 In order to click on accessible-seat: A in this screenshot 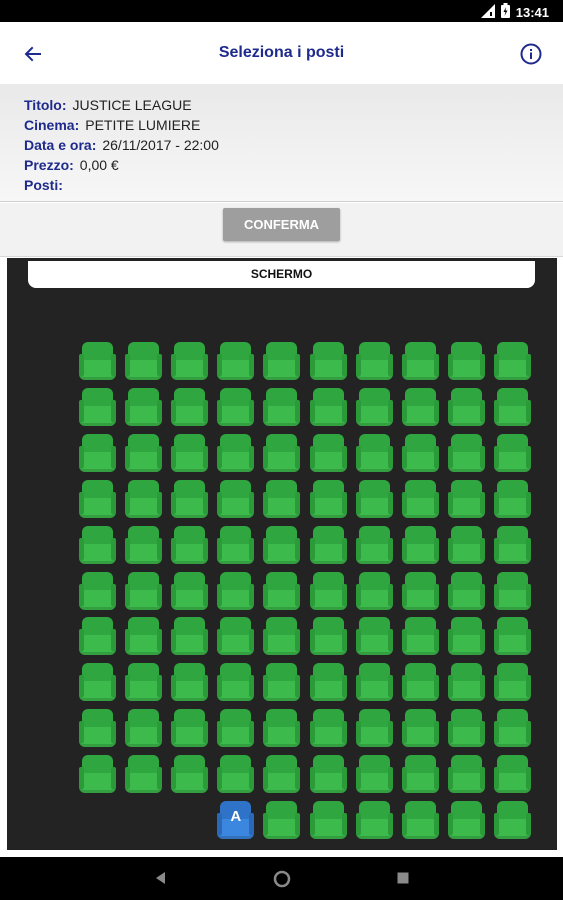, I will do `click(236, 820)`.